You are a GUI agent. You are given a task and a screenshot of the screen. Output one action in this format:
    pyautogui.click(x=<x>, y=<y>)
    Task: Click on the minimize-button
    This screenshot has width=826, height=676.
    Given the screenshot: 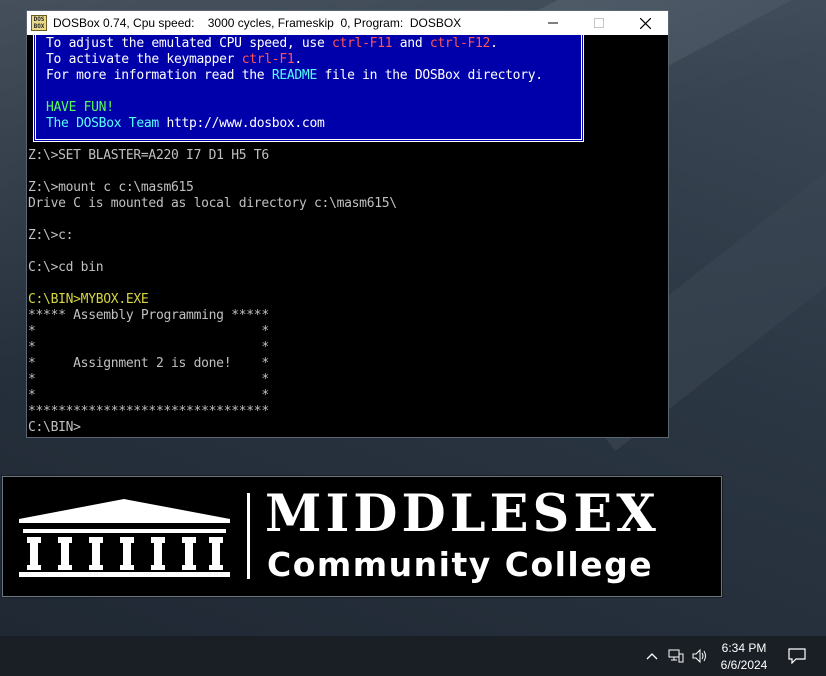 What is the action you would take?
    pyautogui.click(x=553, y=23)
    